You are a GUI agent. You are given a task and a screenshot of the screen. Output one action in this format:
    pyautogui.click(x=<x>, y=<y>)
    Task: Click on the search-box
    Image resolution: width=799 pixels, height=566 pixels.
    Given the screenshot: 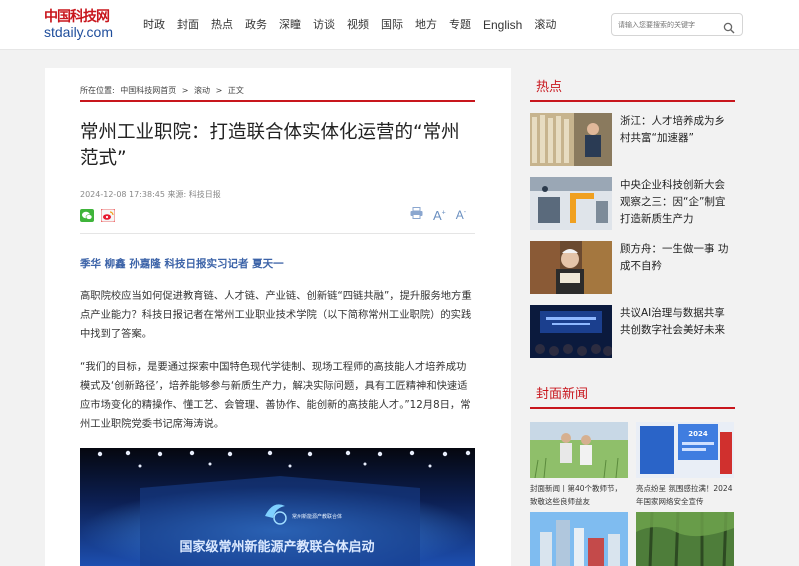 What is the action you would take?
    pyautogui.click(x=677, y=24)
    